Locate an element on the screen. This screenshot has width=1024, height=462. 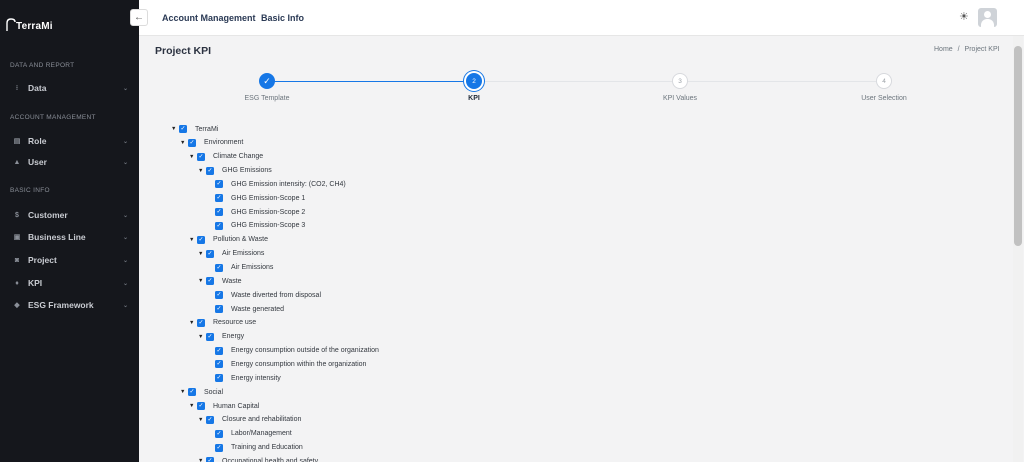
sidebar-item-customer: $ Customer ⌄ is located at coordinates (70, 215).